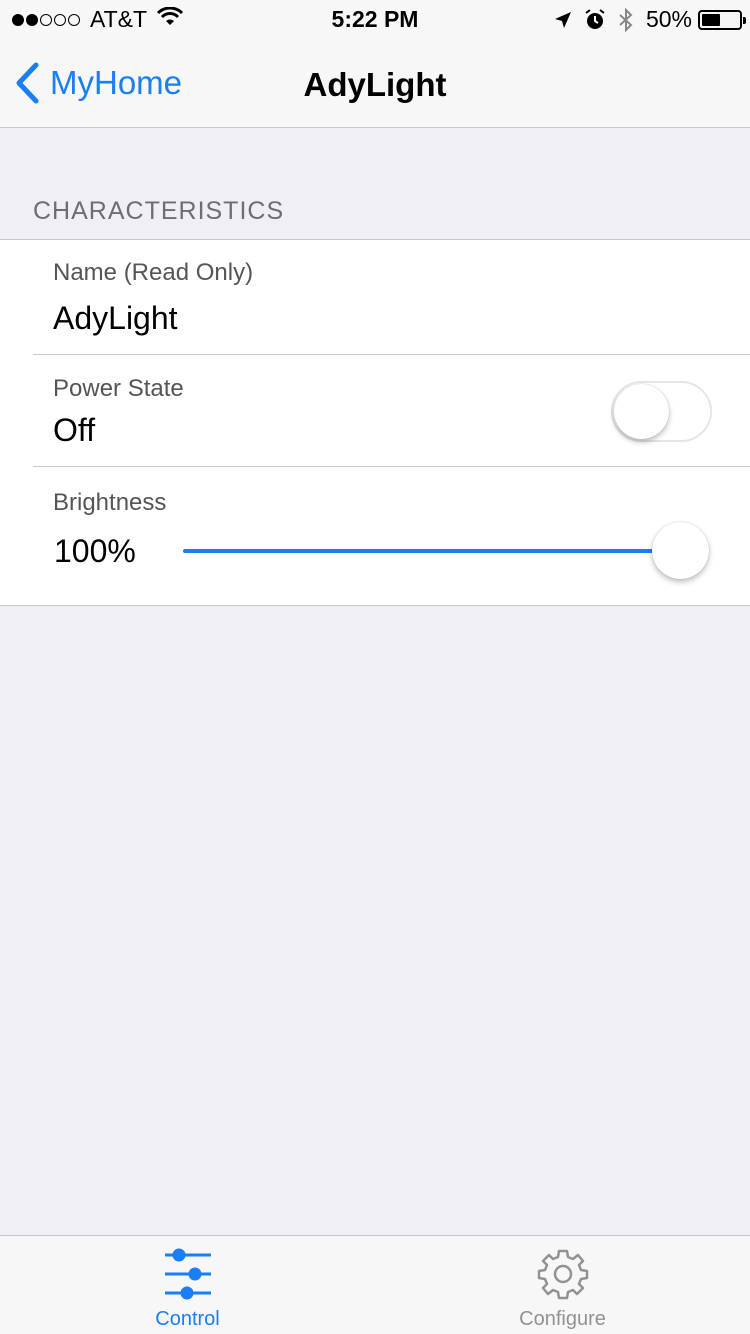  I want to click on sliders-icon, so click(188, 1276).